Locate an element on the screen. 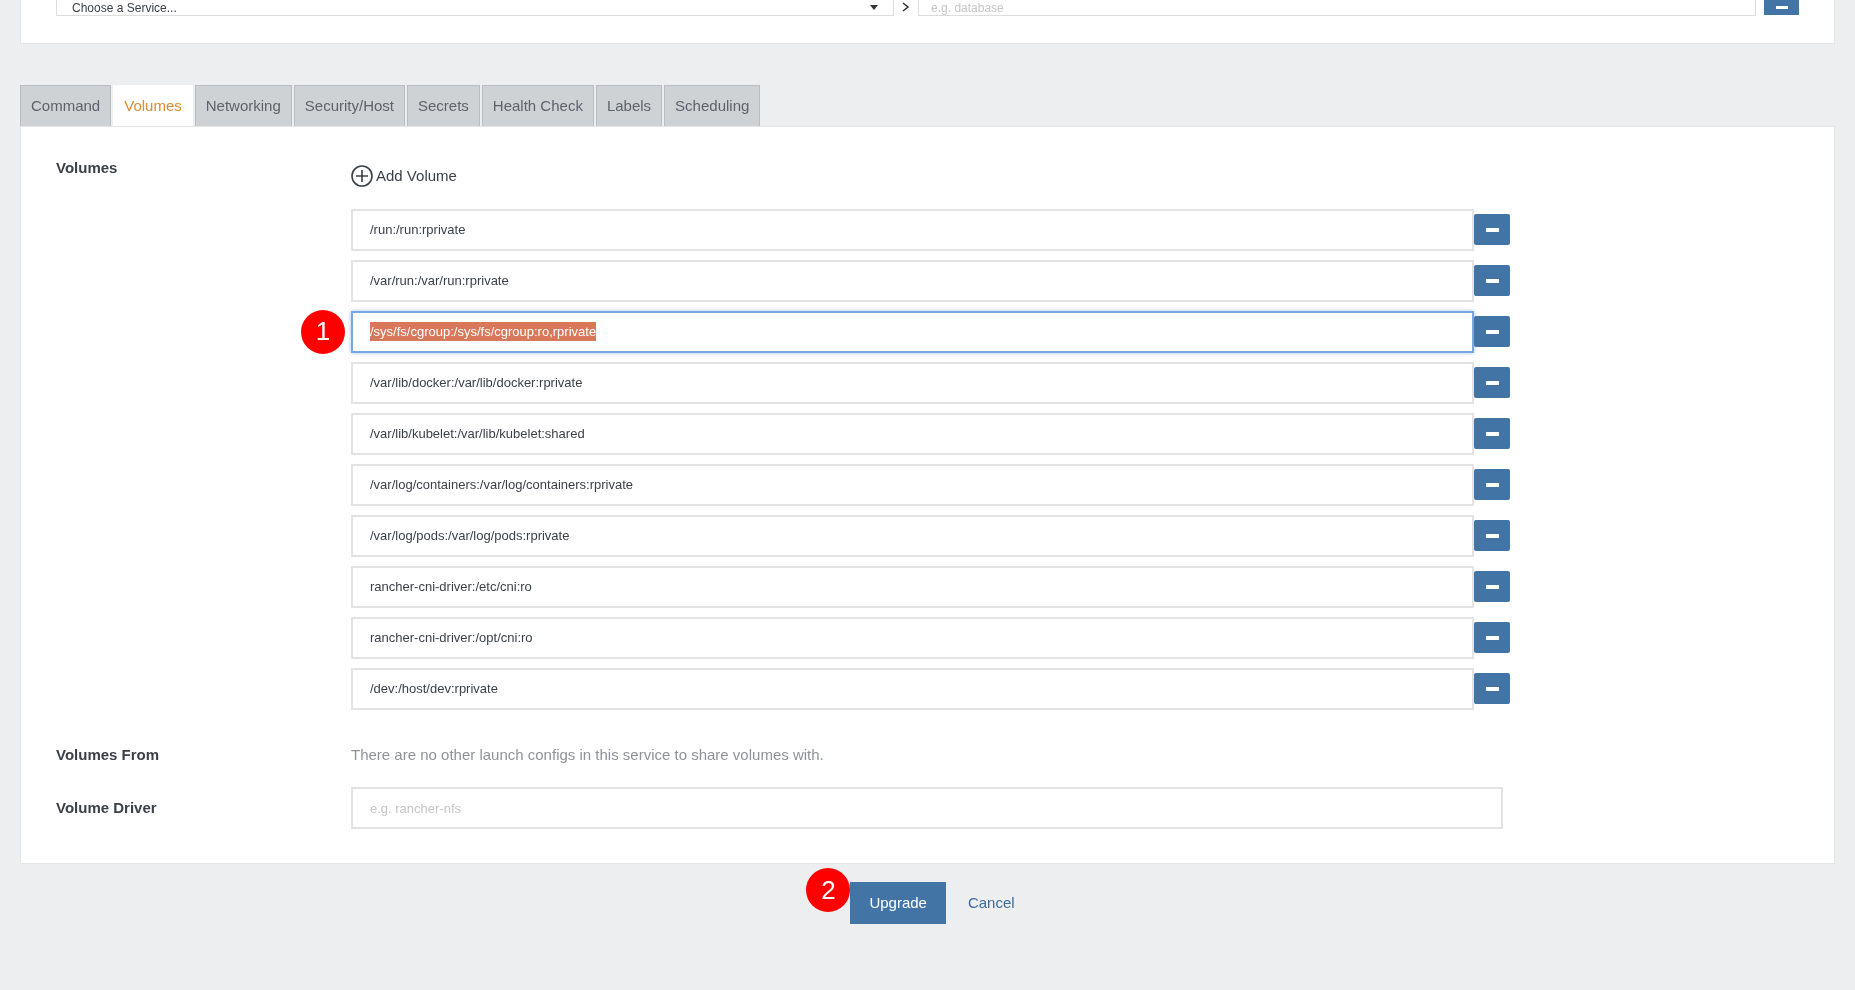 This screenshot has width=1855, height=990. volume-driver-field: e.g. rancher-nfs is located at coordinates (927, 808).